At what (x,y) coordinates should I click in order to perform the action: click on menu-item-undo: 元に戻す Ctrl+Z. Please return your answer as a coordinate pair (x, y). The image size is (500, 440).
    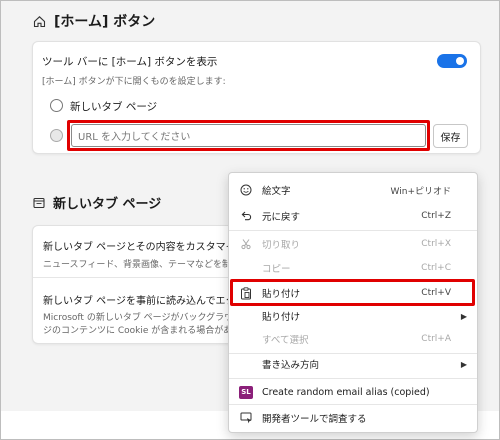
    Looking at the image, I should click on (353, 216).